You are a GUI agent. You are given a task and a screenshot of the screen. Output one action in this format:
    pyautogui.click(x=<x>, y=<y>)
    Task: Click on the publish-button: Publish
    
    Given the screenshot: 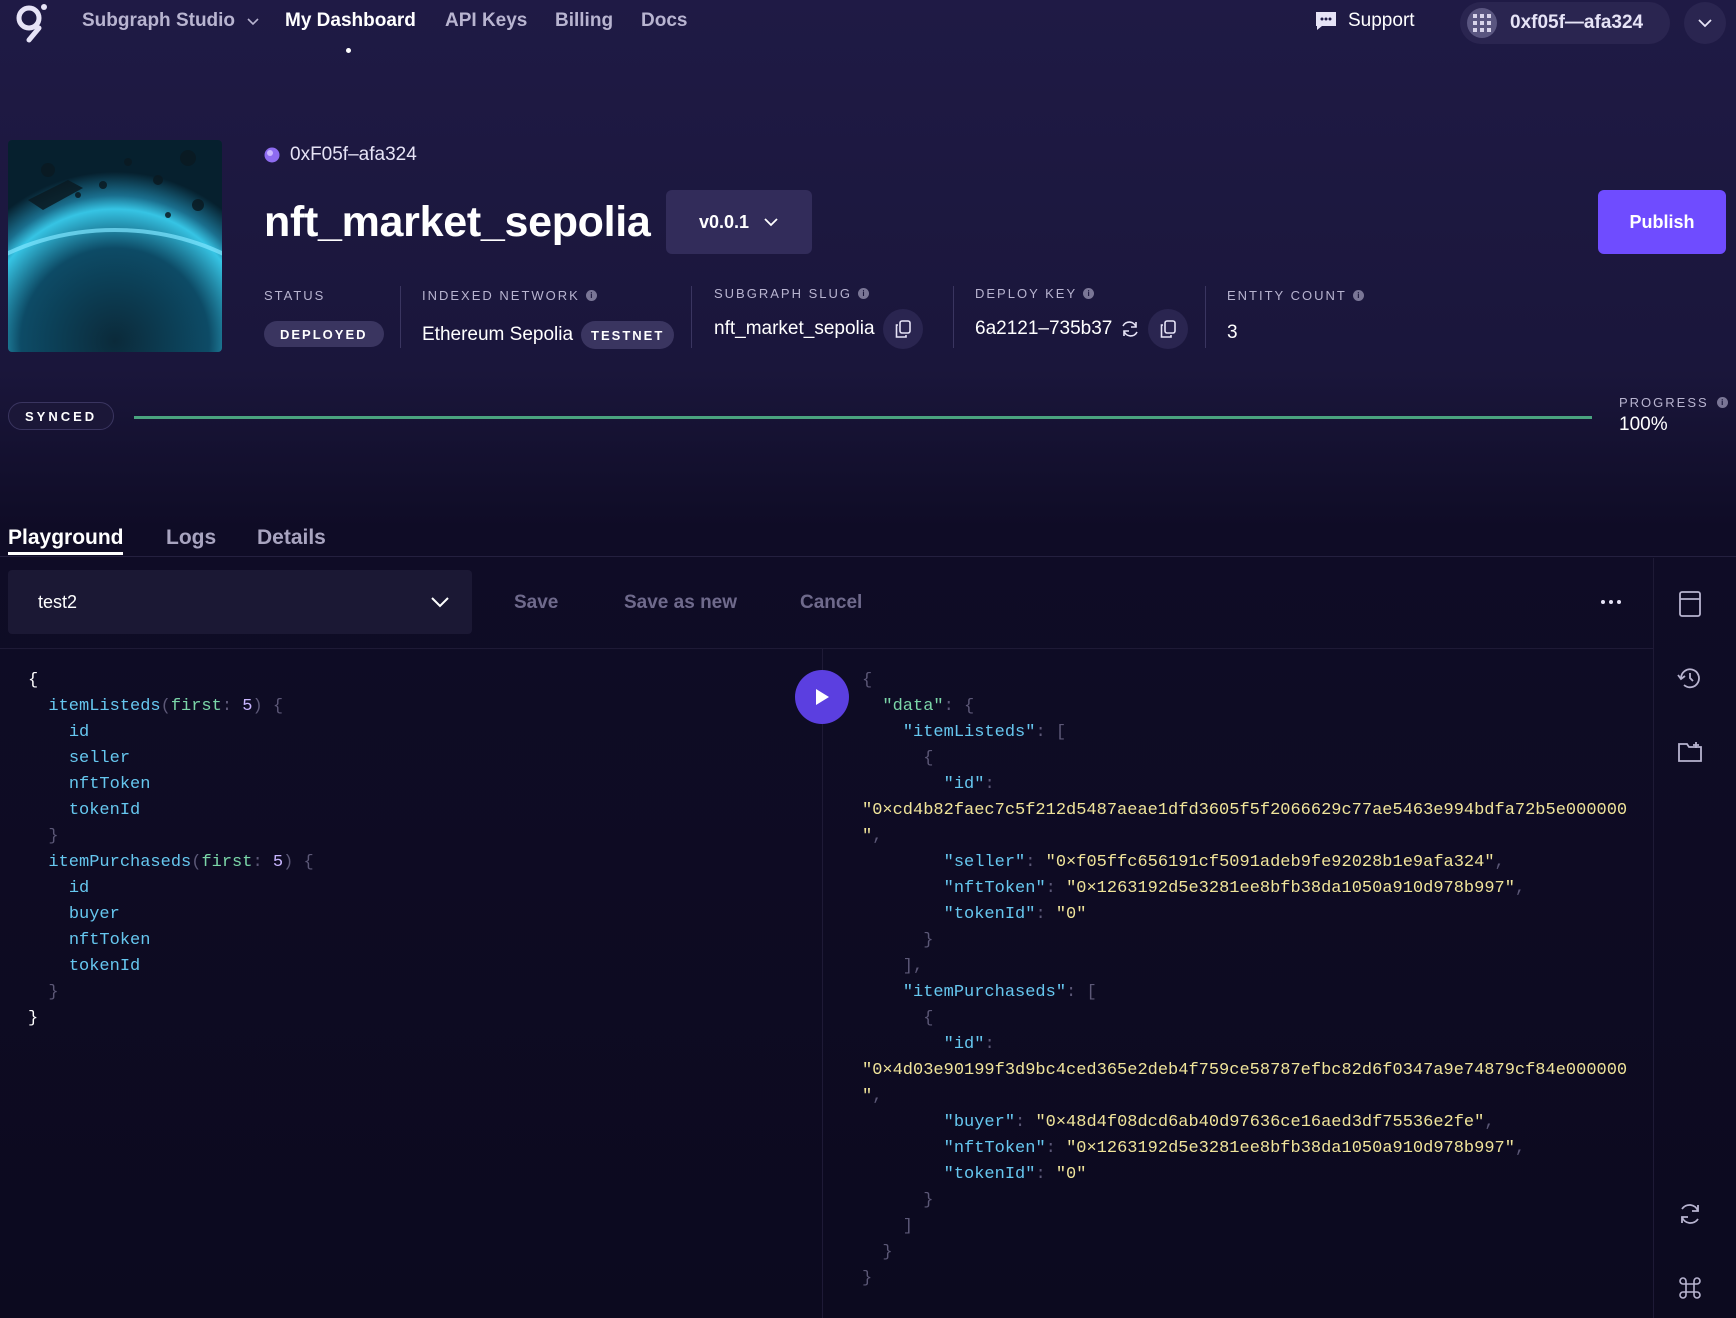 What is the action you would take?
    pyautogui.click(x=1662, y=222)
    